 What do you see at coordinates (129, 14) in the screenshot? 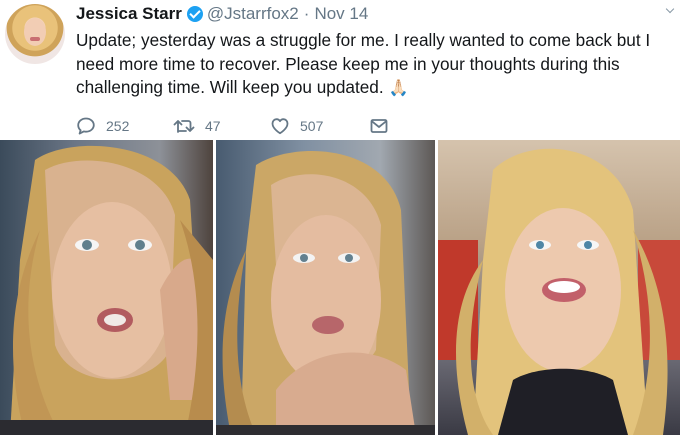
I see `author-name: Jessica Starr` at bounding box center [129, 14].